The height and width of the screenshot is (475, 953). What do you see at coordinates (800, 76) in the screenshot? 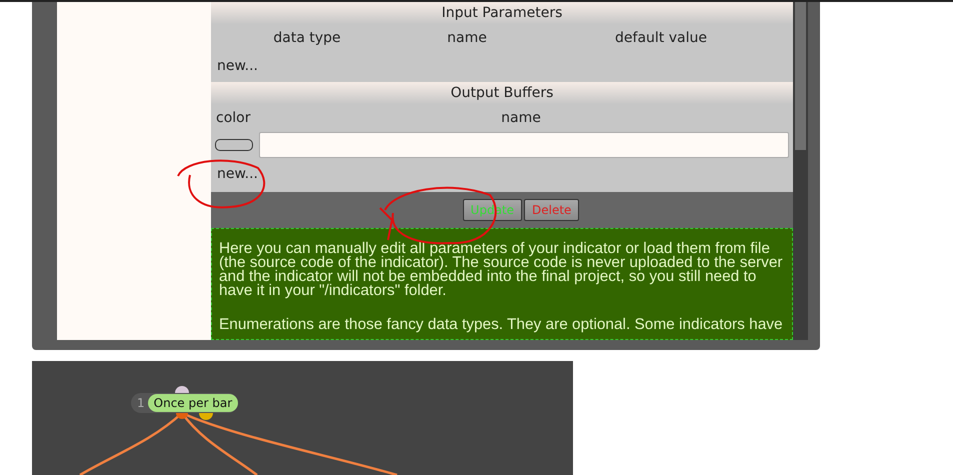
I see `scroll-thumb` at bounding box center [800, 76].